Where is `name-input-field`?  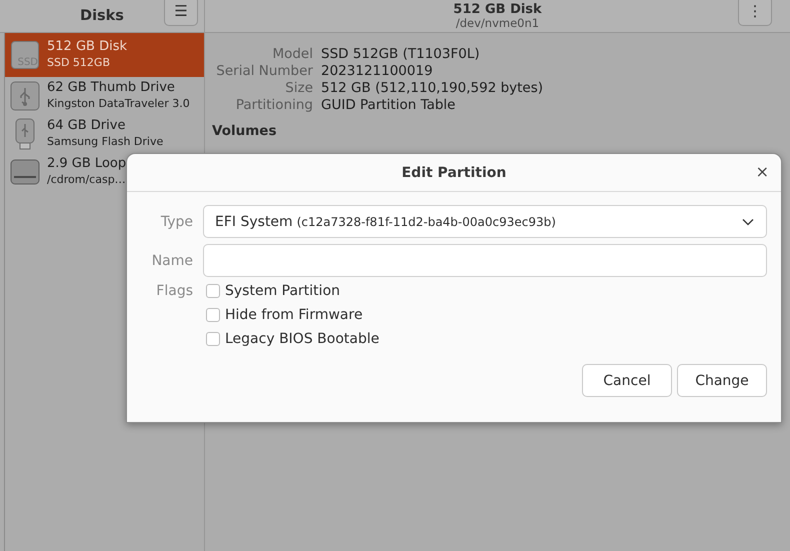 name-input-field is located at coordinates (485, 260).